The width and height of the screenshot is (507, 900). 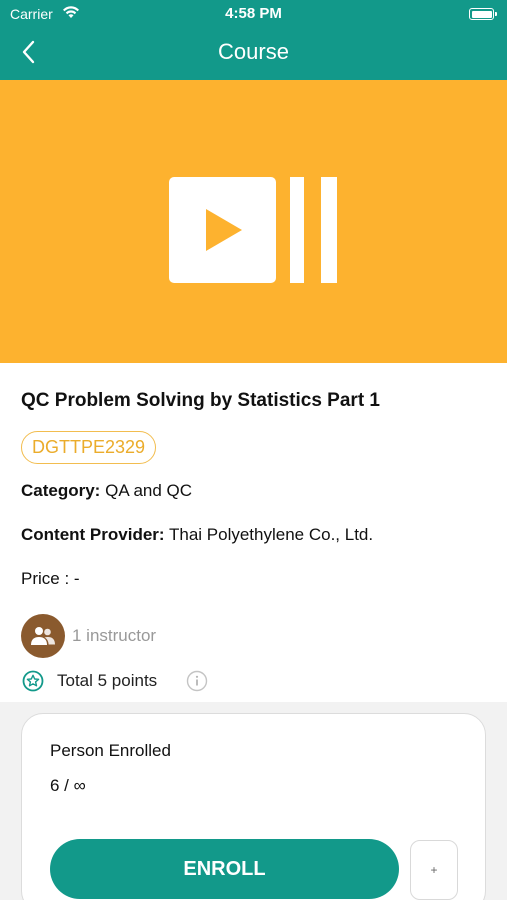 I want to click on page-title: Course, so click(x=253, y=51).